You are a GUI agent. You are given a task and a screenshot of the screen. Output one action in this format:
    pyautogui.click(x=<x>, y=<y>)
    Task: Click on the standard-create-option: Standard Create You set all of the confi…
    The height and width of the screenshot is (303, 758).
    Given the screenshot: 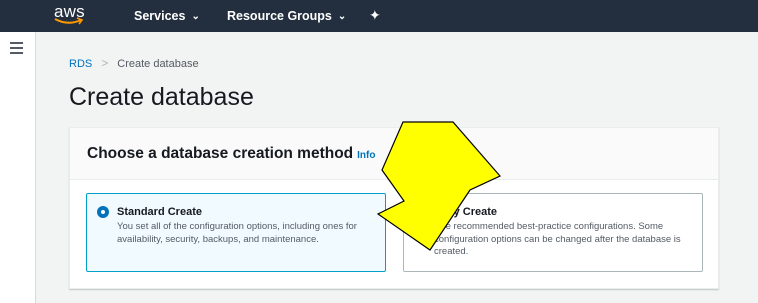 What is the action you would take?
    pyautogui.click(x=236, y=232)
    